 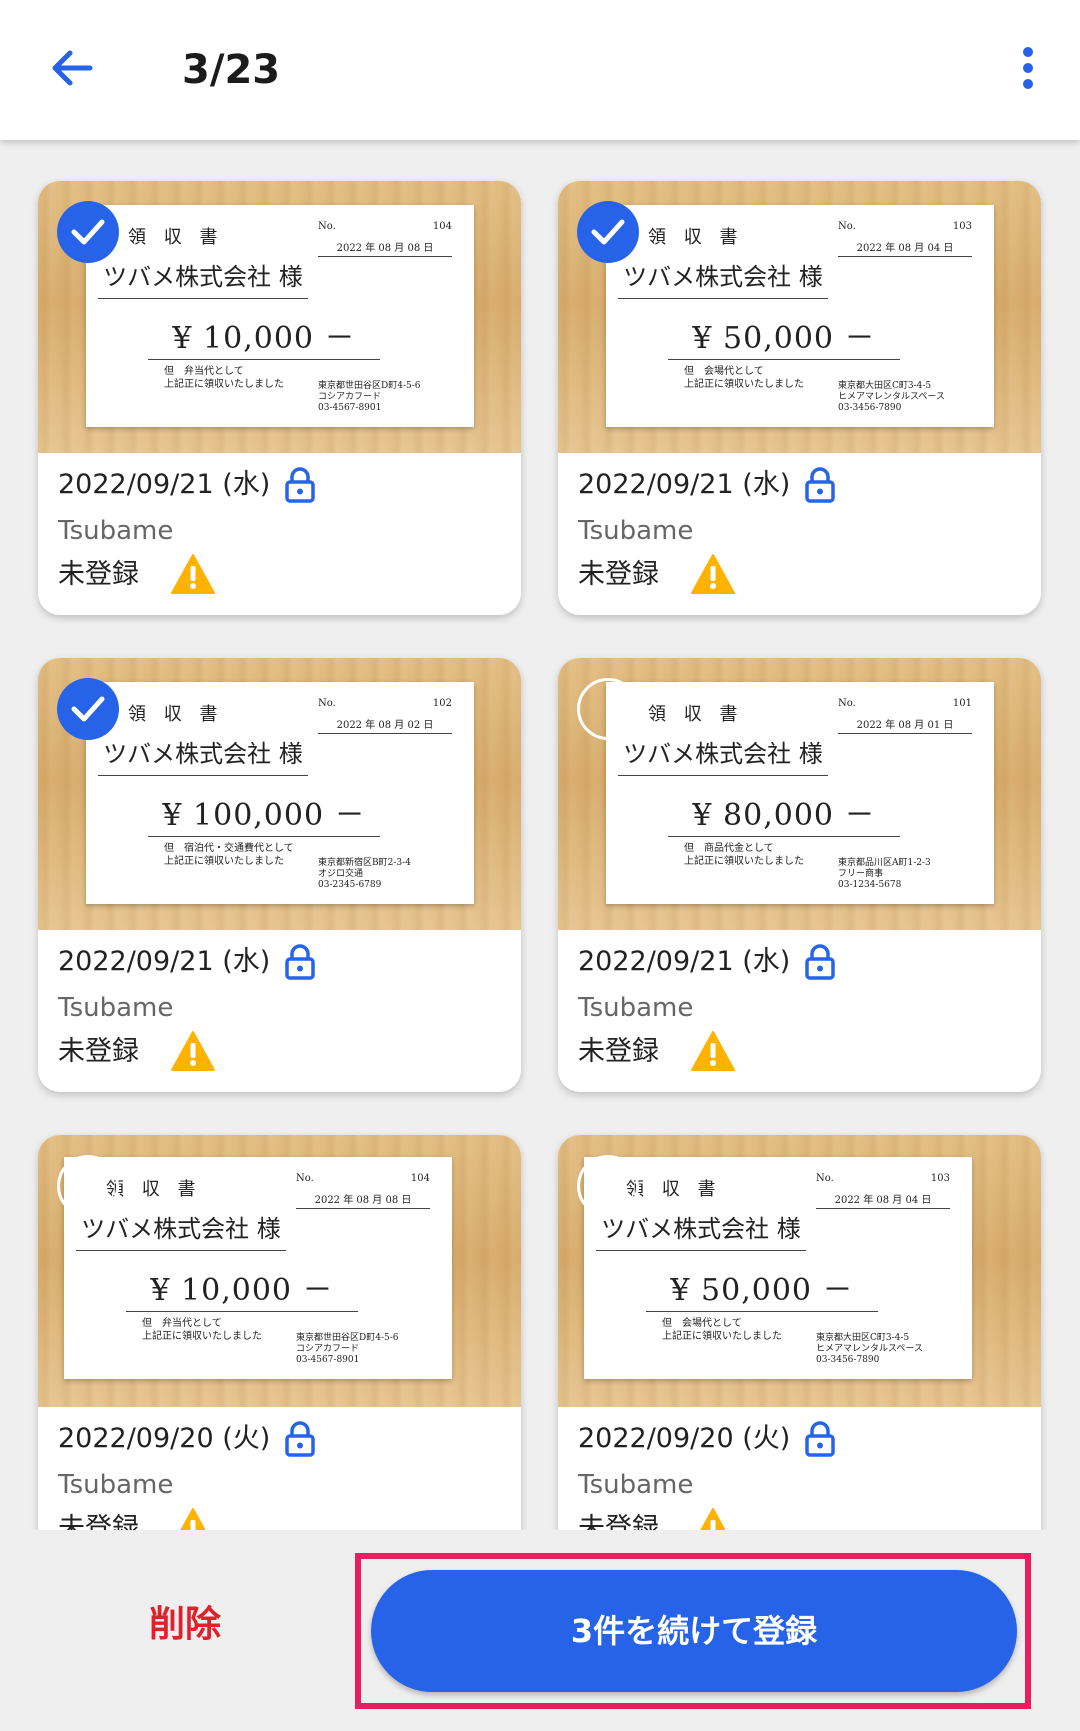 What do you see at coordinates (784, 813) in the screenshot?
I see `receipt-amount: ¥ 80,000 －` at bounding box center [784, 813].